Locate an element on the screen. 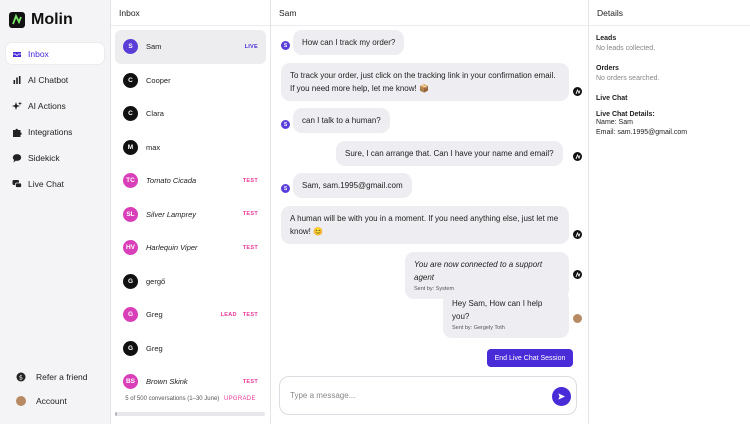 This screenshot has width=750, height=424. sidebar-item-label: AI Chatbot is located at coordinates (48, 79).